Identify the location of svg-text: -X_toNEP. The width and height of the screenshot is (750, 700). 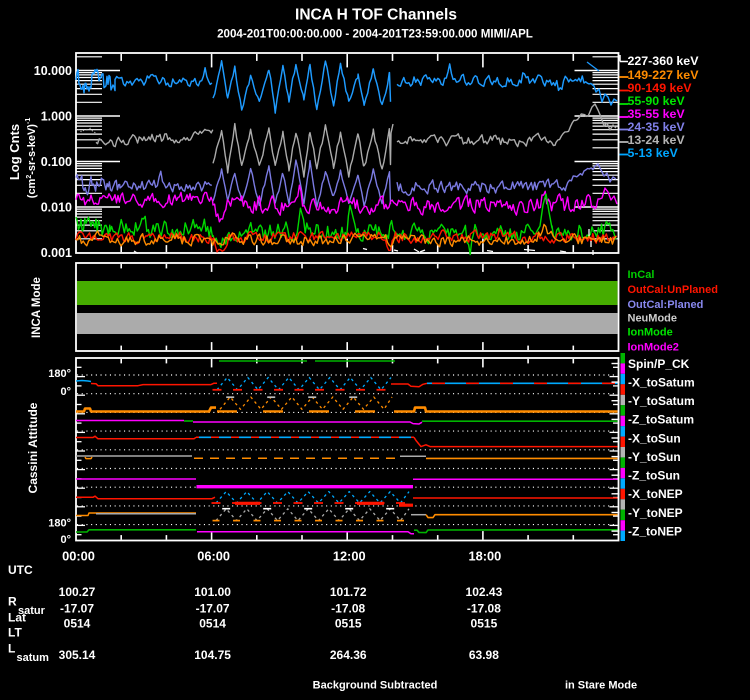
(655, 494).